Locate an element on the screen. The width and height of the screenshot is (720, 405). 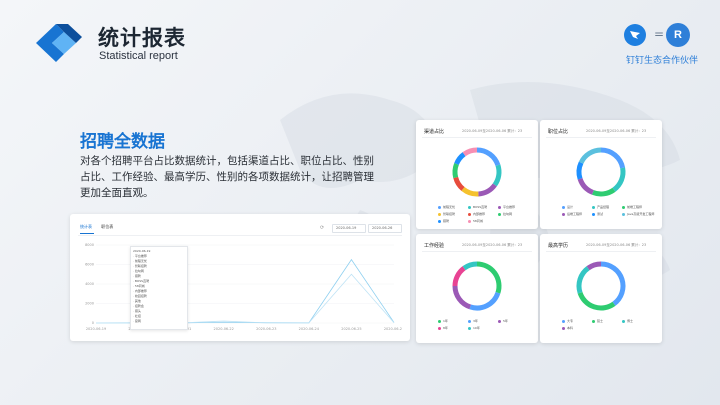
legend-item: 前端工程师 is located at coordinates (637, 207).